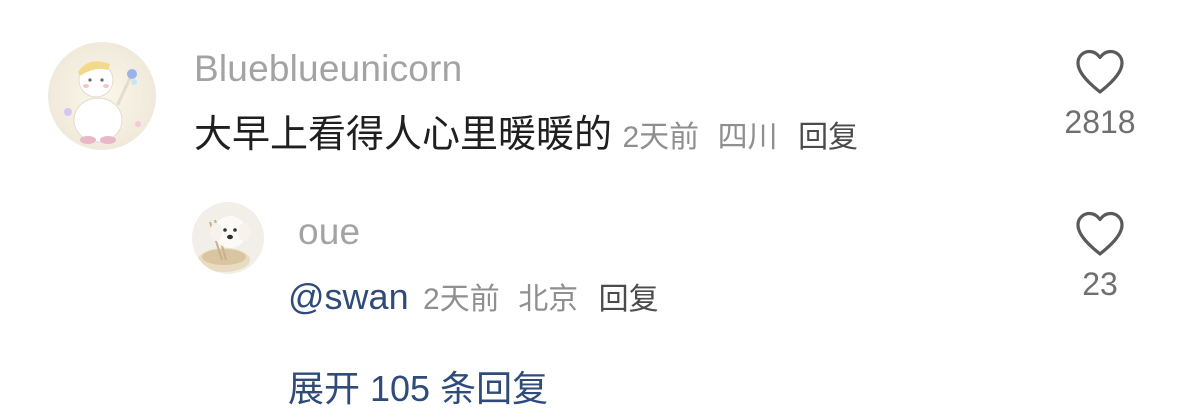  Describe the element at coordinates (661, 137) in the screenshot. I see `comment-time: 2天前` at that location.